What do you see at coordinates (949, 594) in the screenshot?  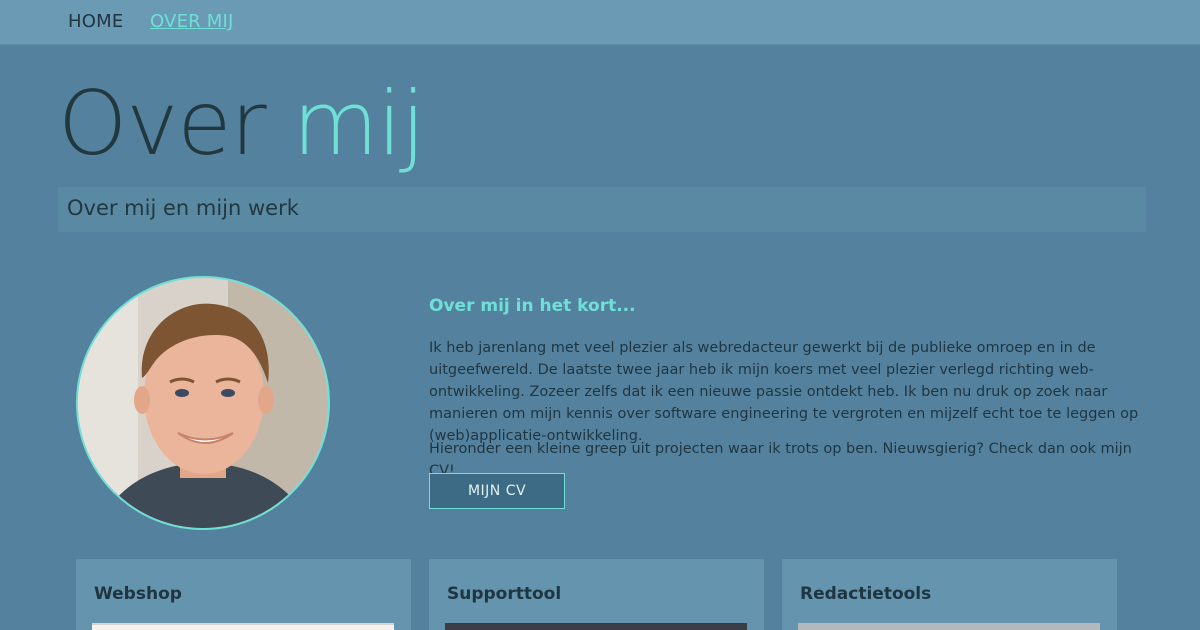 I see `project-card-redactietools: Redactietools` at bounding box center [949, 594].